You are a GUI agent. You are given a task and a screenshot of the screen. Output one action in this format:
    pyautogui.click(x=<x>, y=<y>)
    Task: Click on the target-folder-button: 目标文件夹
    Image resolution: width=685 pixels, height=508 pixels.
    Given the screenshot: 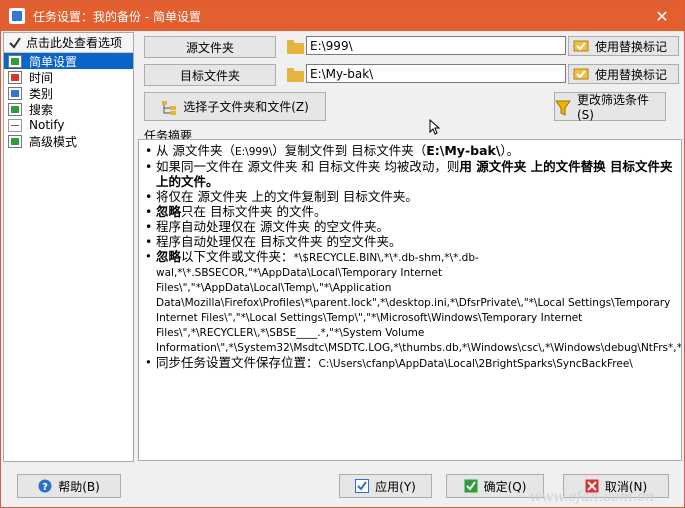 What is the action you would take?
    pyautogui.click(x=210, y=75)
    